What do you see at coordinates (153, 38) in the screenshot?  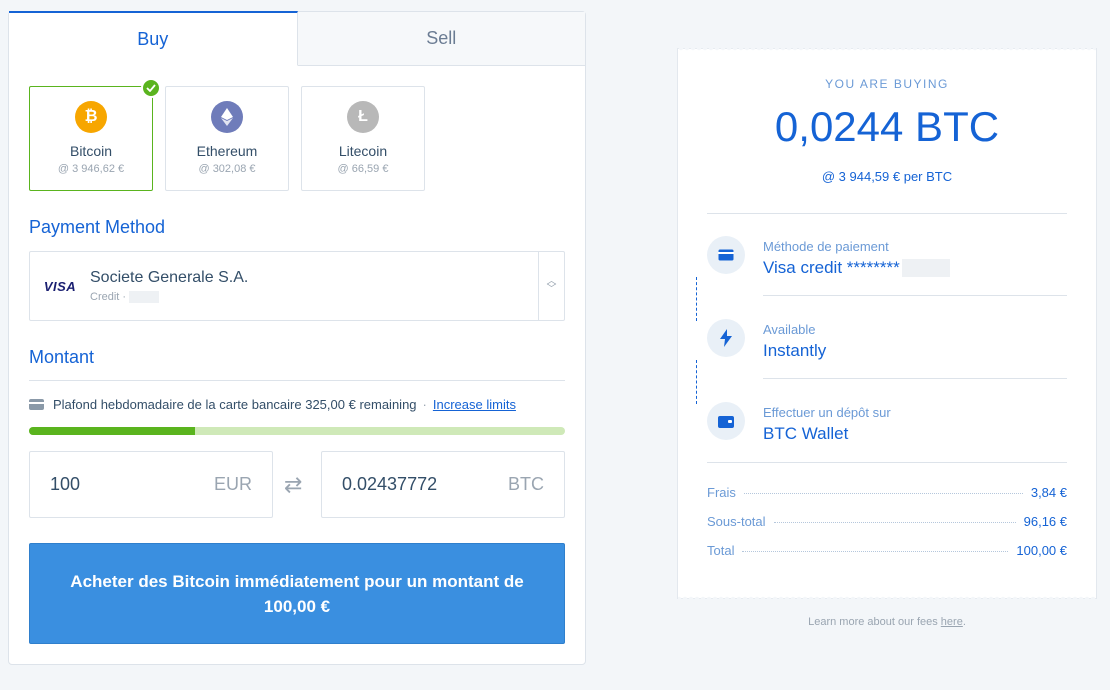 I see `tab-buy: Buy` at bounding box center [153, 38].